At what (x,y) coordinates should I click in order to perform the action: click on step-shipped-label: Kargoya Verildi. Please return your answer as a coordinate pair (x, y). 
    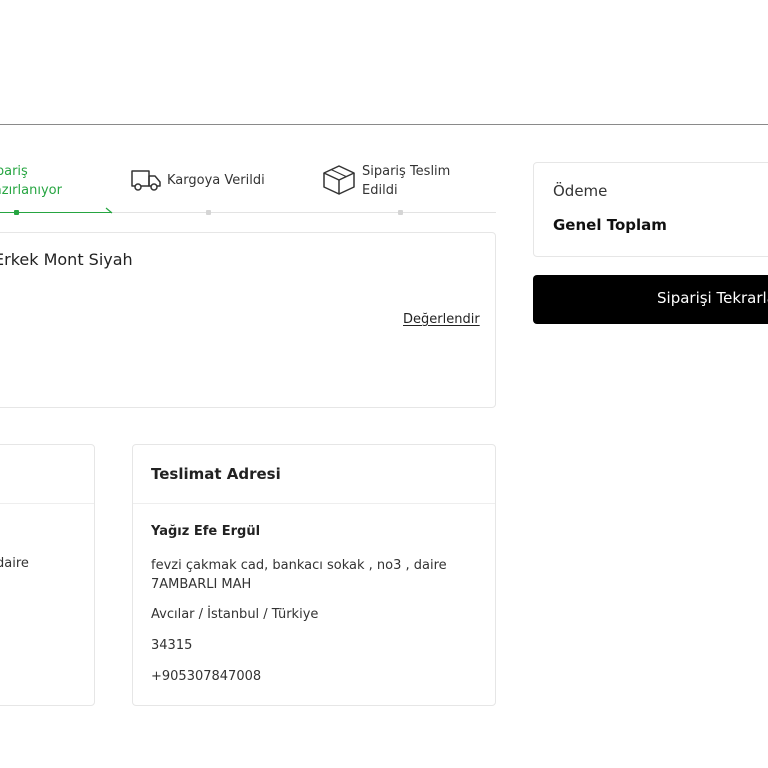
    Looking at the image, I should click on (216, 180).